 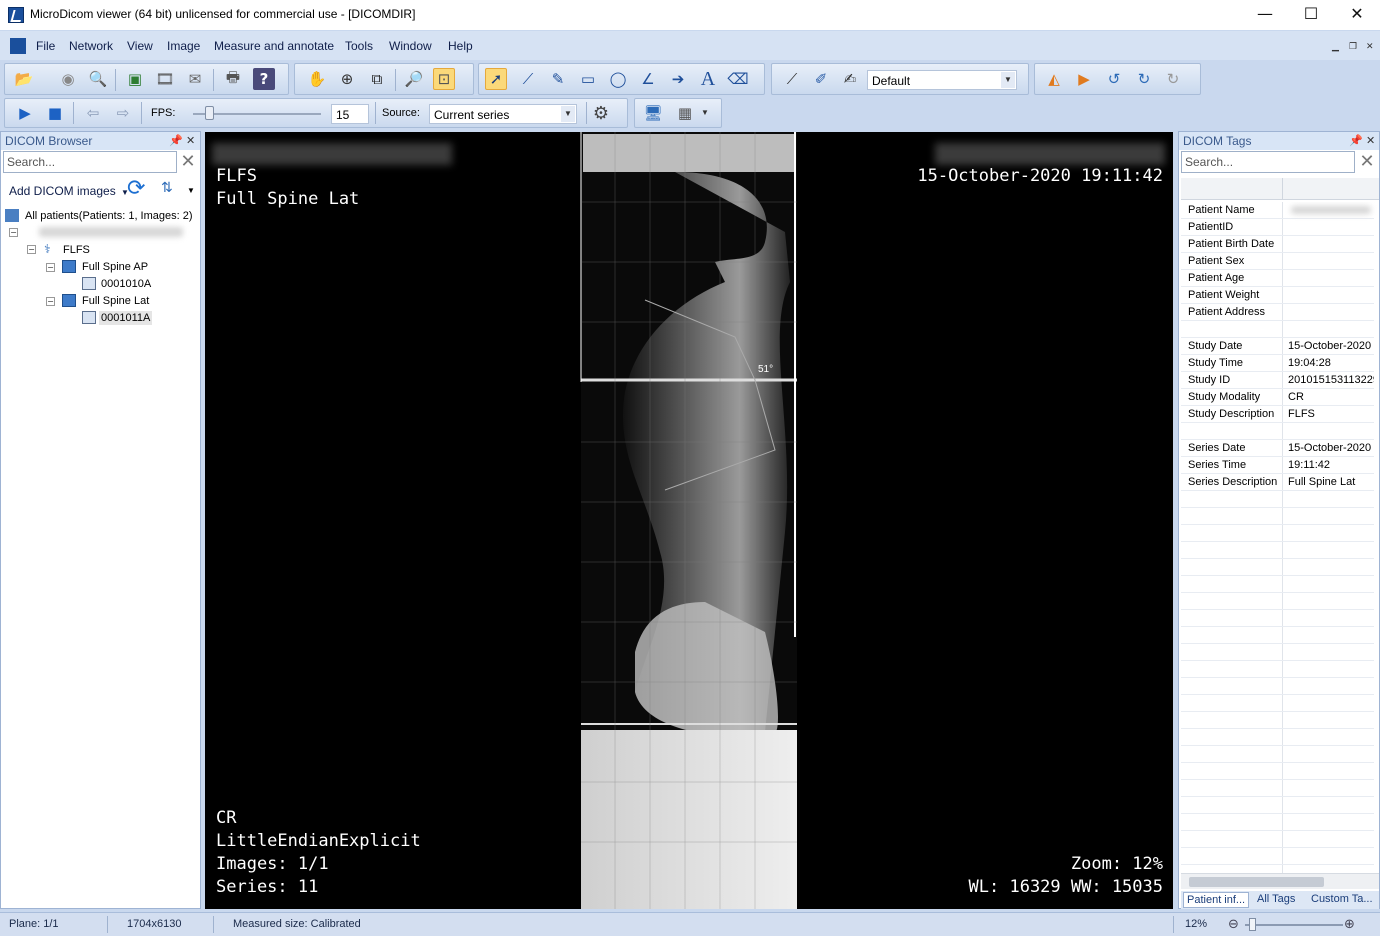 I want to click on tag-row: Study ID 201015153113229, so click(x=1277, y=380).